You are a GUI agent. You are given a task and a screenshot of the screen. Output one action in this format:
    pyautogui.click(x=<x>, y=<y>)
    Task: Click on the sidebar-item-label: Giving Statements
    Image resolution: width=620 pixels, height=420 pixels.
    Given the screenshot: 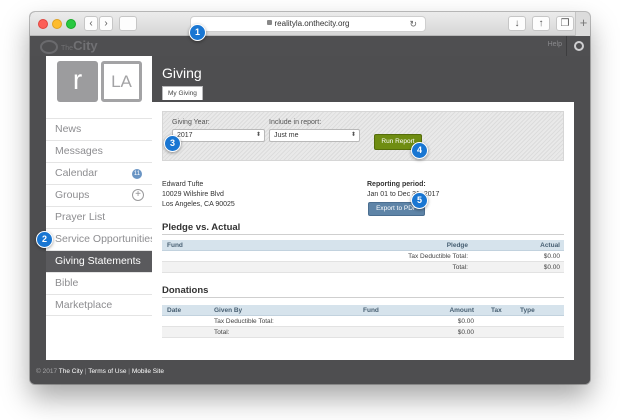 What is the action you would take?
    pyautogui.click(x=98, y=261)
    